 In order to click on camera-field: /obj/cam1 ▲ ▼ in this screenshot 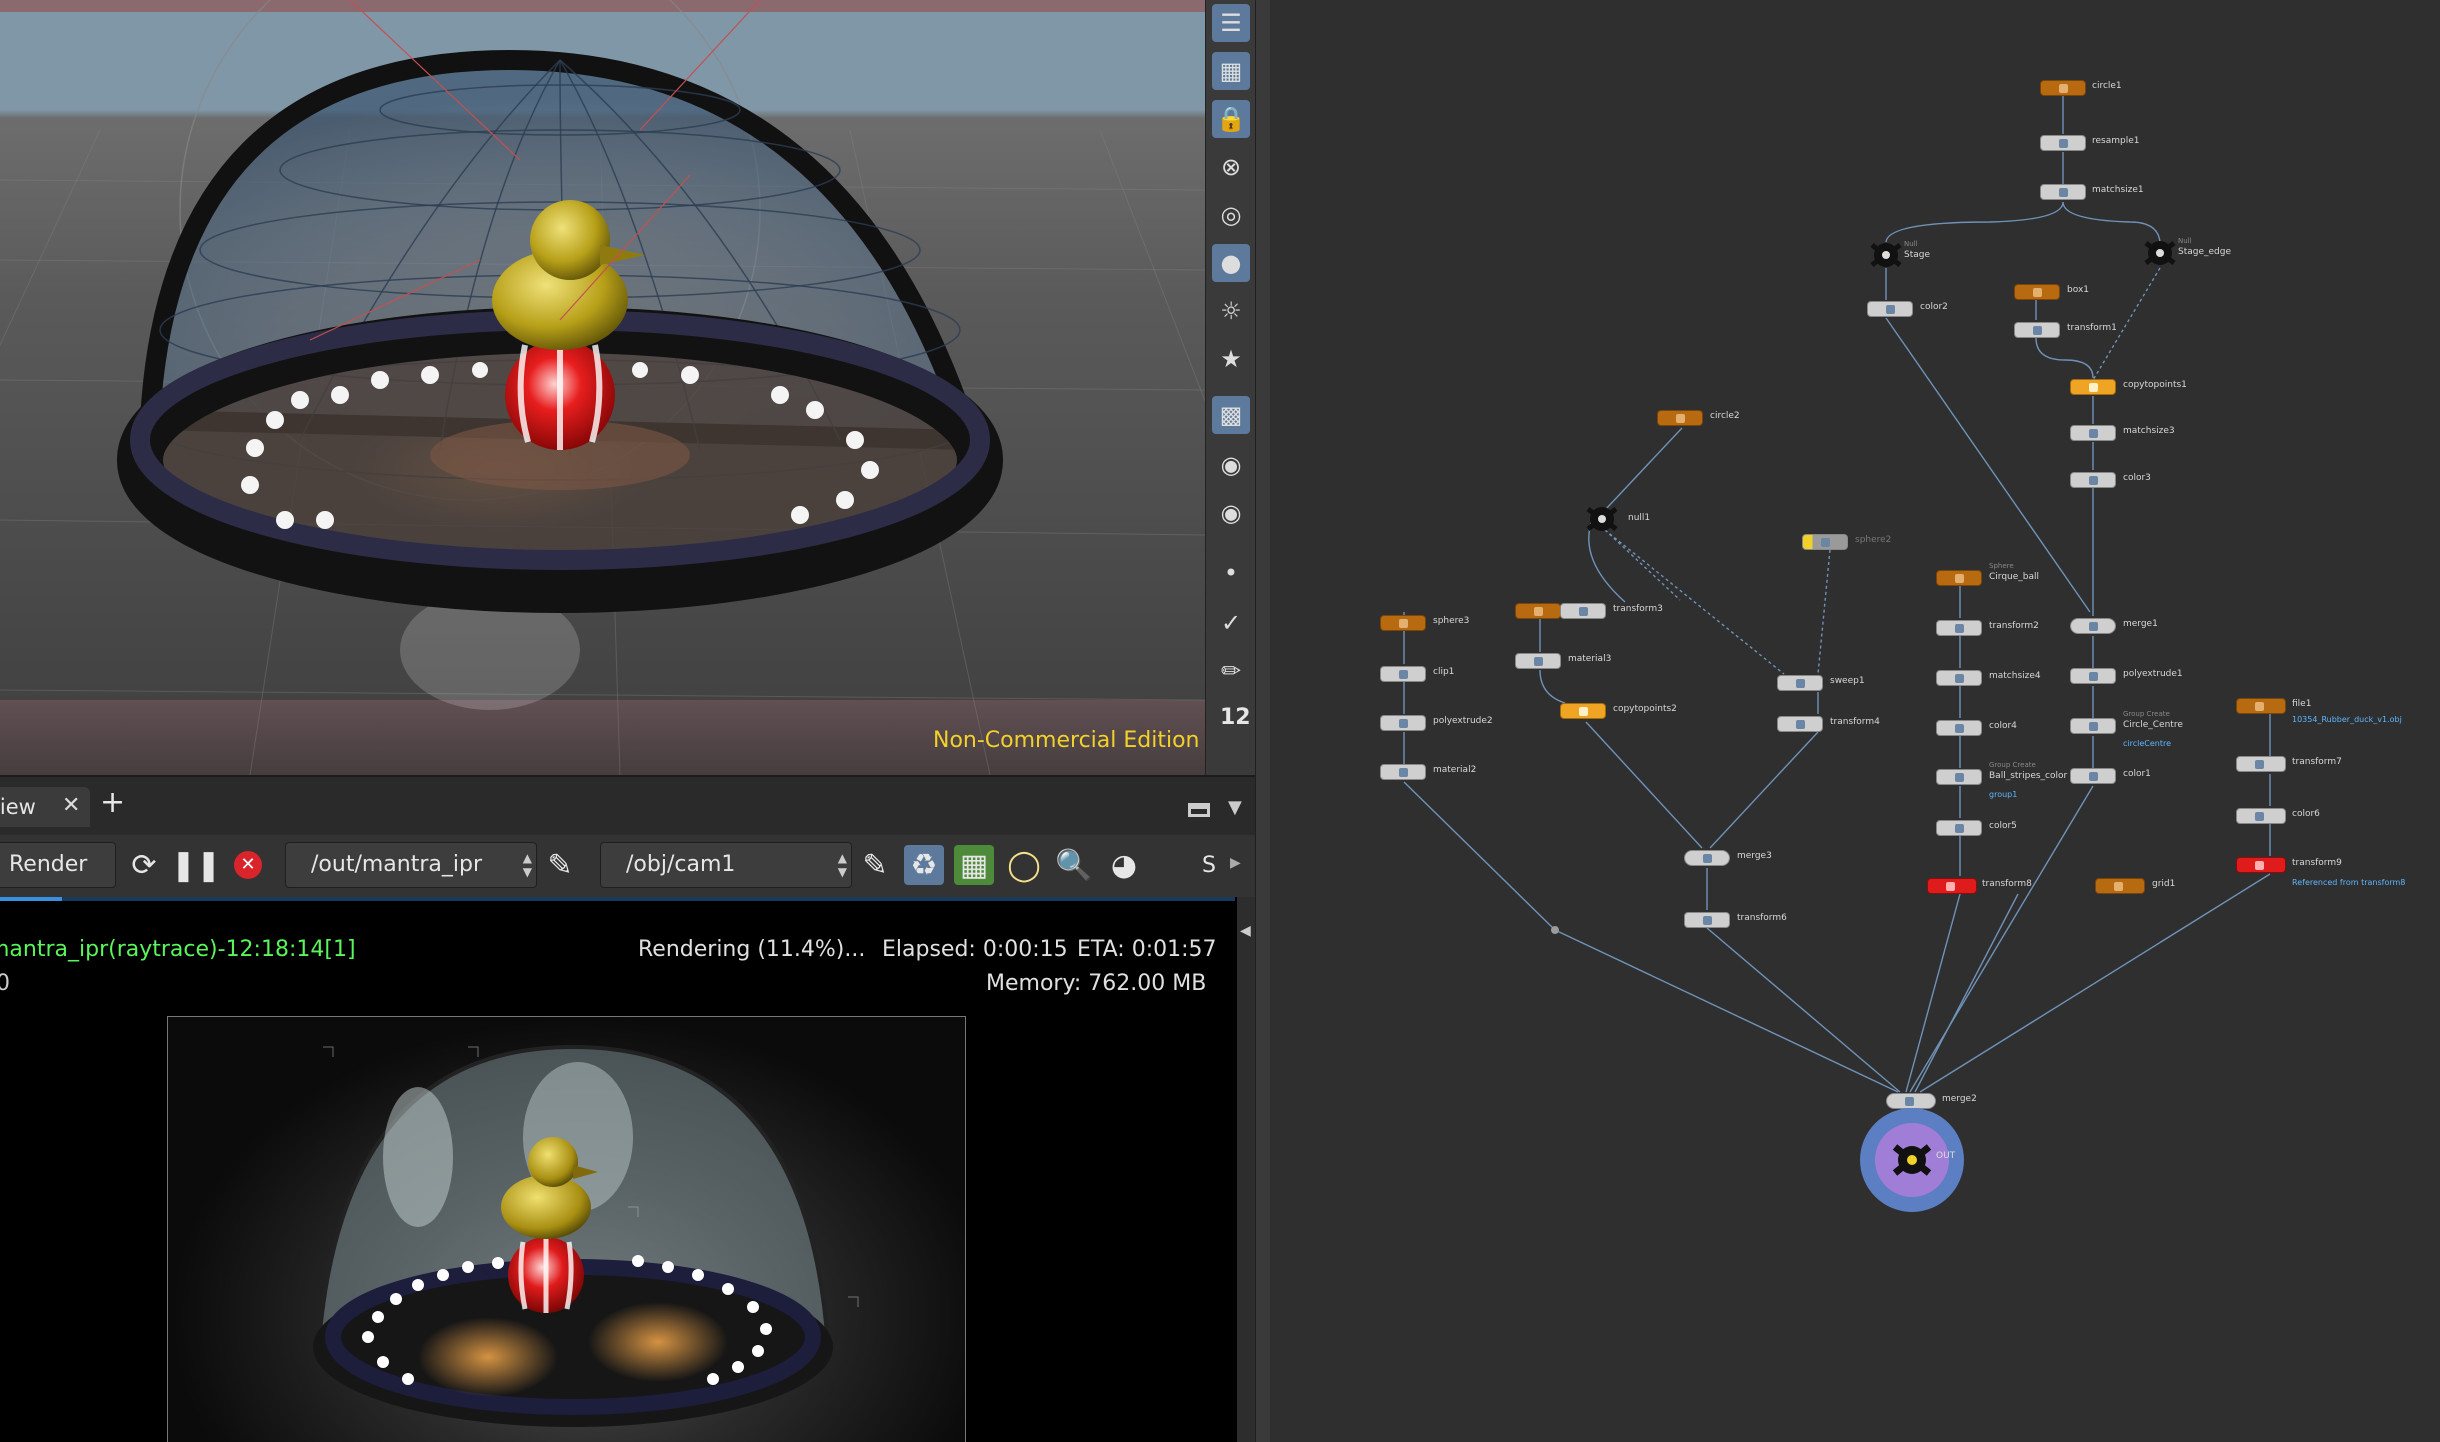, I will do `click(726, 865)`.